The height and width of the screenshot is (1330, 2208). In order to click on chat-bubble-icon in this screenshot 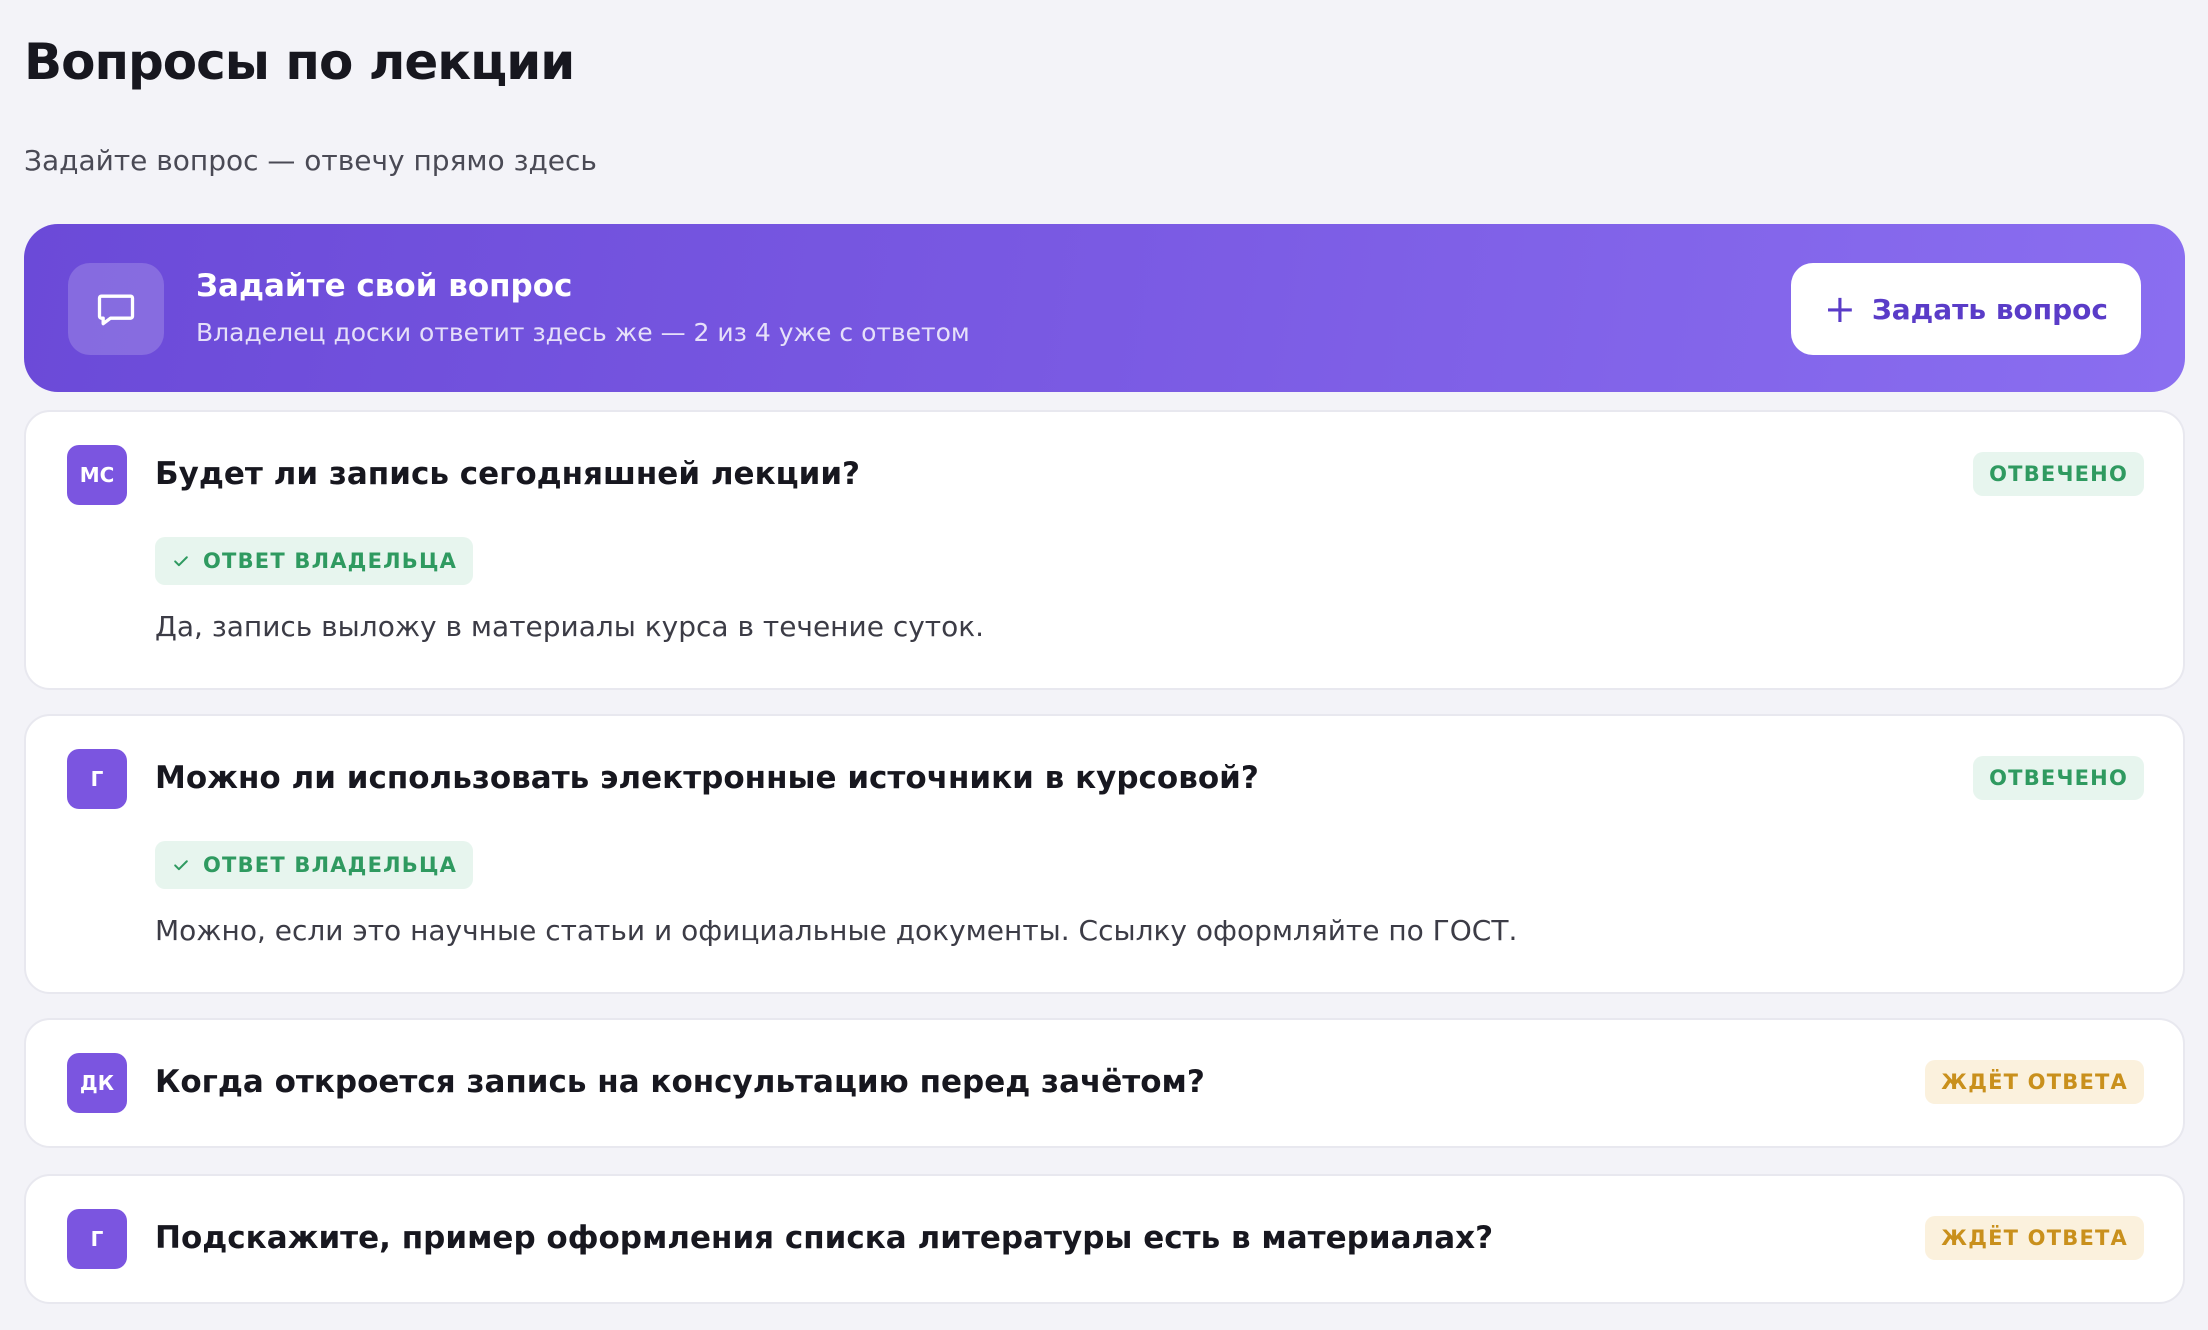, I will do `click(116, 309)`.